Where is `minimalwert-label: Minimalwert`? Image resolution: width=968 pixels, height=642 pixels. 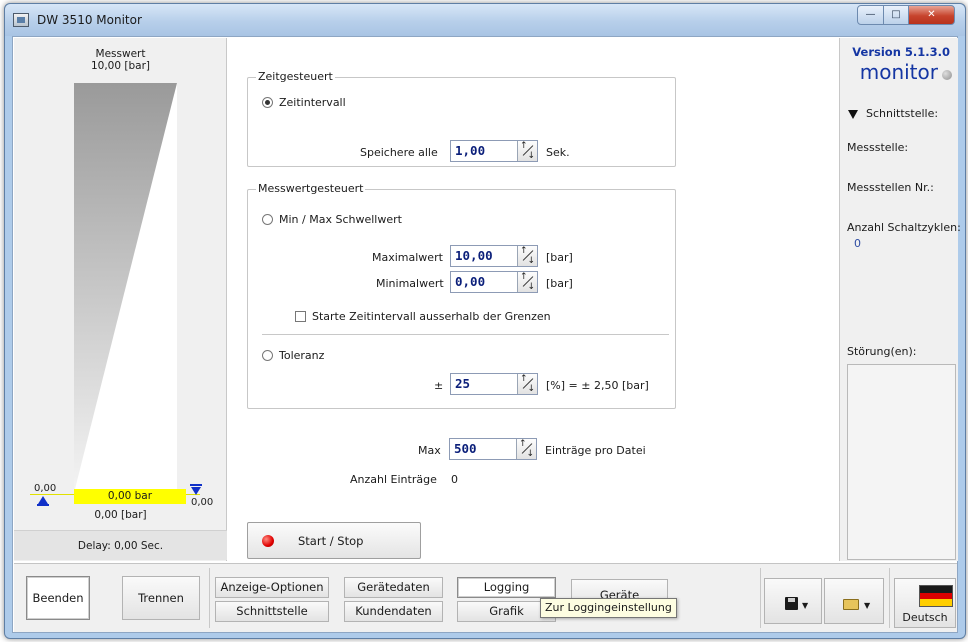 minimalwert-label: Minimalwert is located at coordinates (410, 283).